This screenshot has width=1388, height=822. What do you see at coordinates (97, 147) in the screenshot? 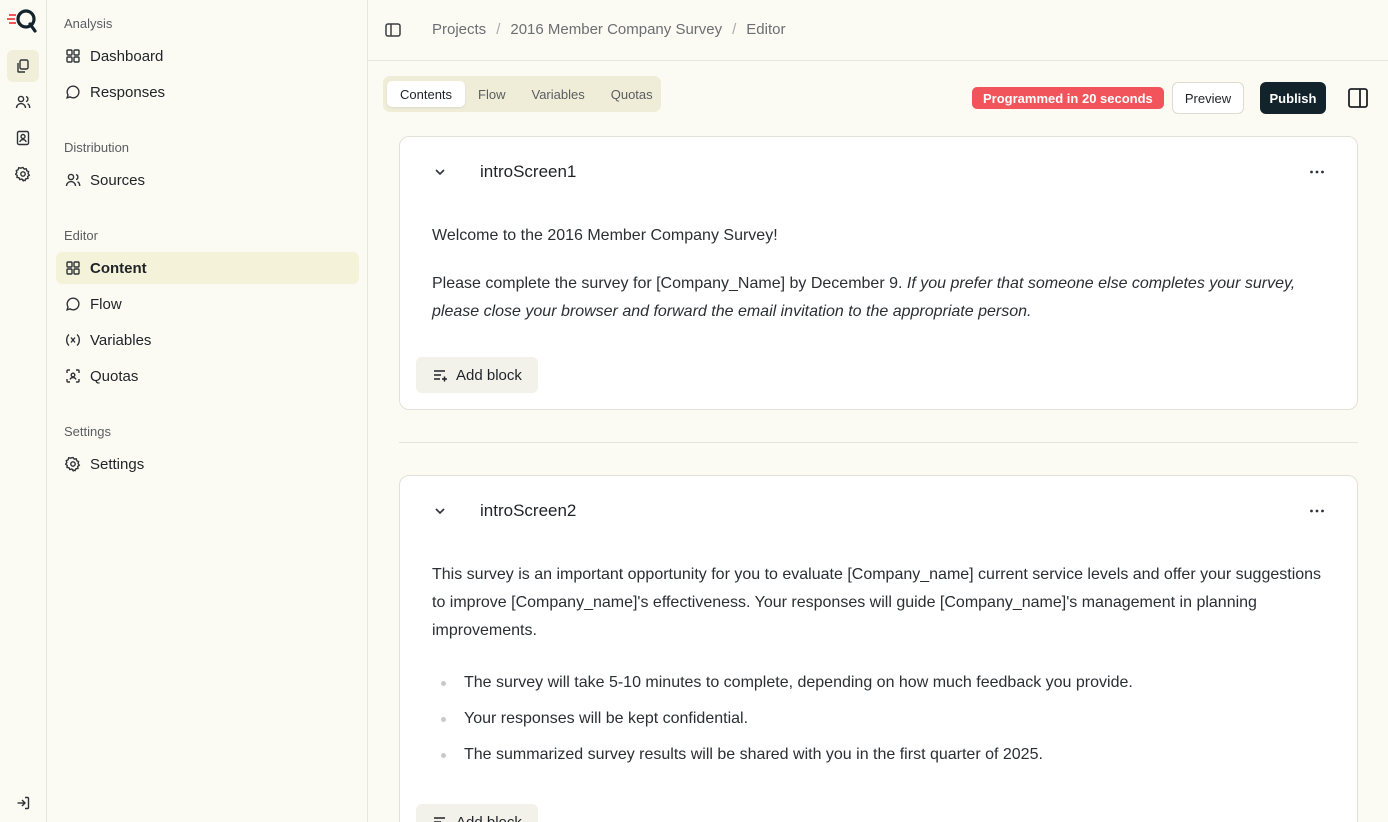
I see `sidebar-group-distribution: Distribution` at bounding box center [97, 147].